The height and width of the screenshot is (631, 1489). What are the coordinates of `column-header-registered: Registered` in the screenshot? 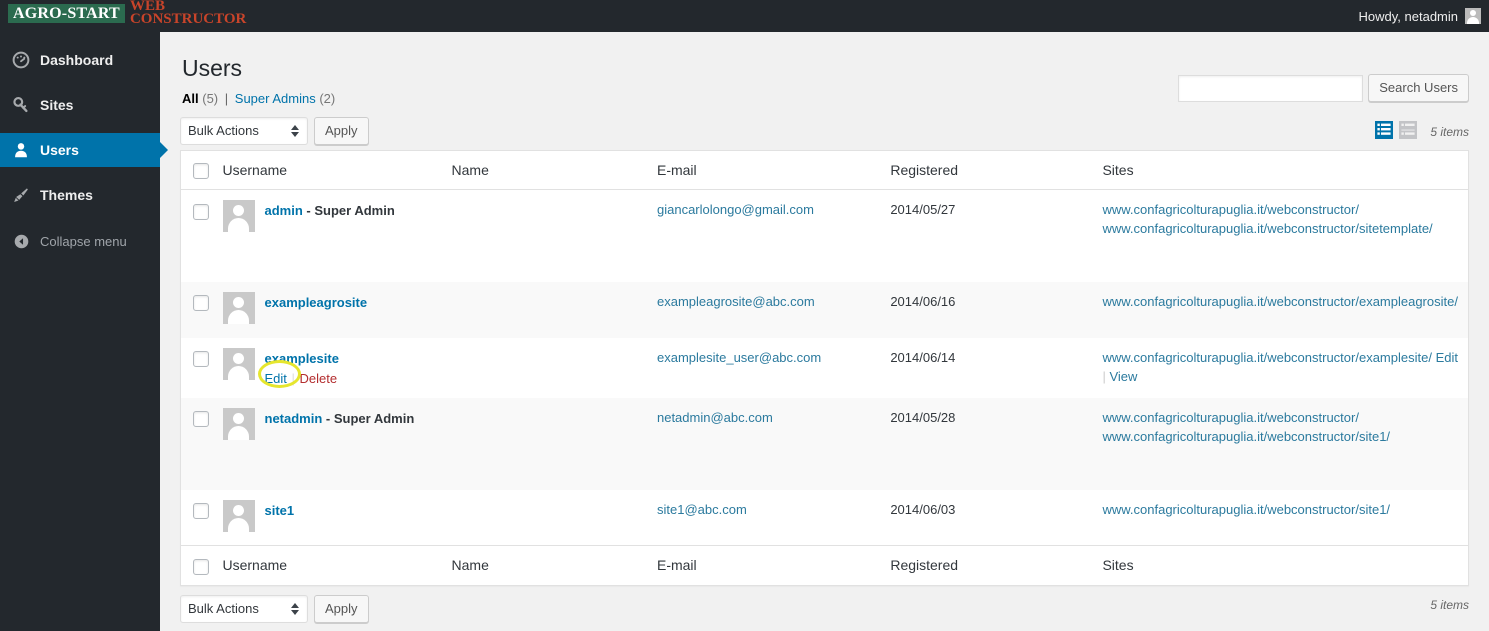 It's located at (996, 170).